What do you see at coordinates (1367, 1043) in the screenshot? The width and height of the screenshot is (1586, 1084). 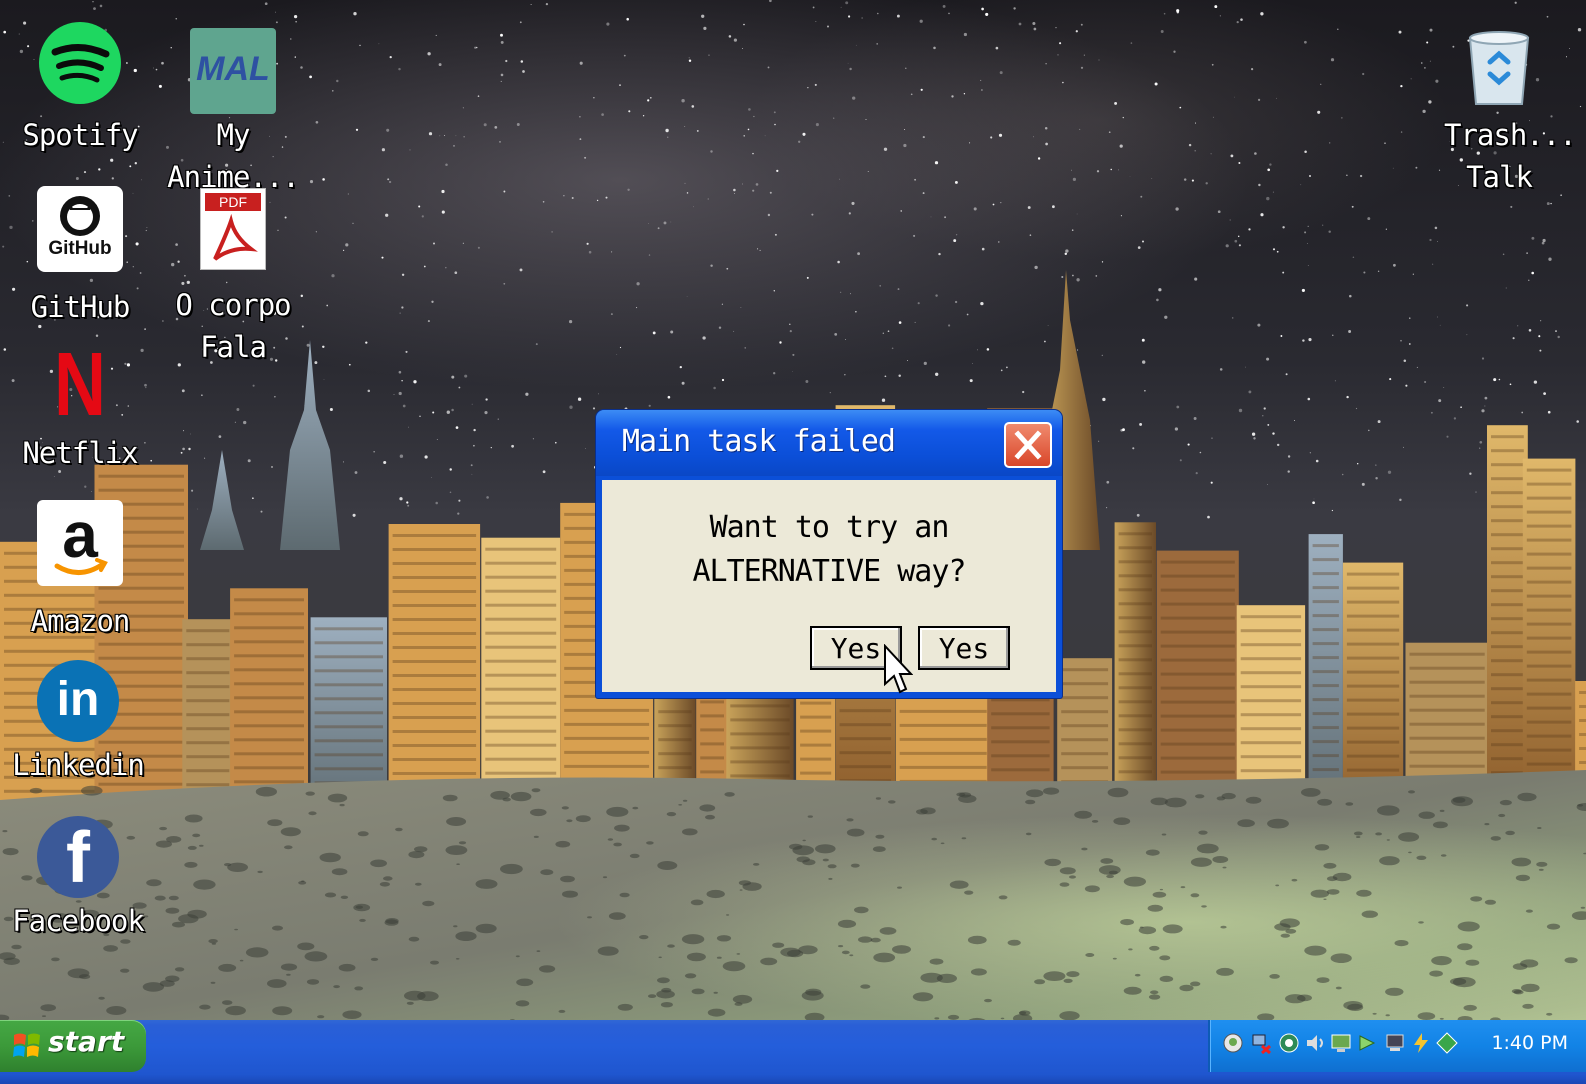 I see `tray-update-icon` at bounding box center [1367, 1043].